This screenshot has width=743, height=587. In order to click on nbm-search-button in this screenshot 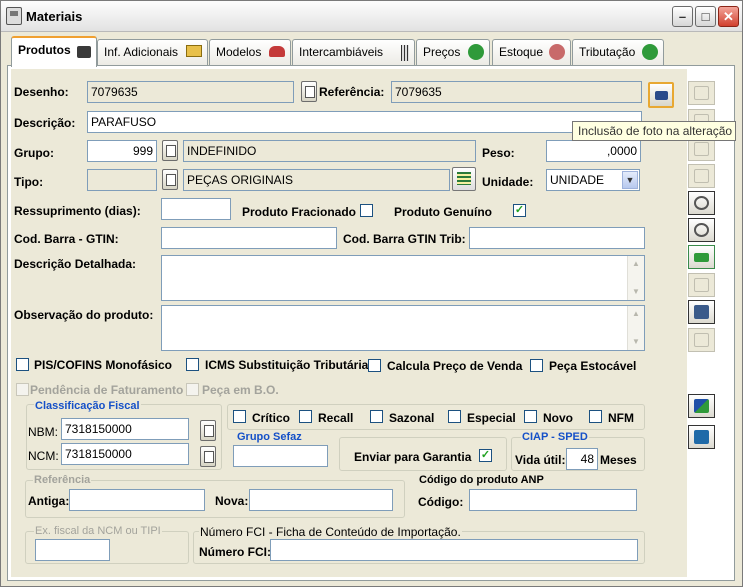, I will do `click(208, 430)`.